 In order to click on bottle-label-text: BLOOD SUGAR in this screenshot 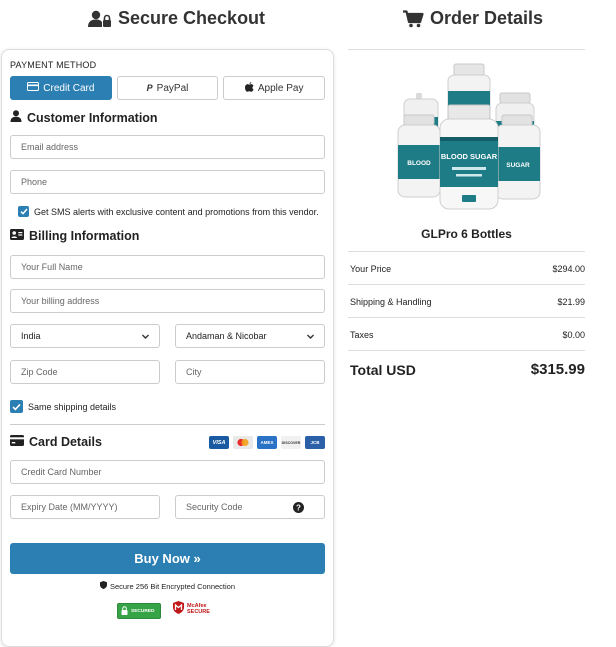, I will do `click(469, 156)`.